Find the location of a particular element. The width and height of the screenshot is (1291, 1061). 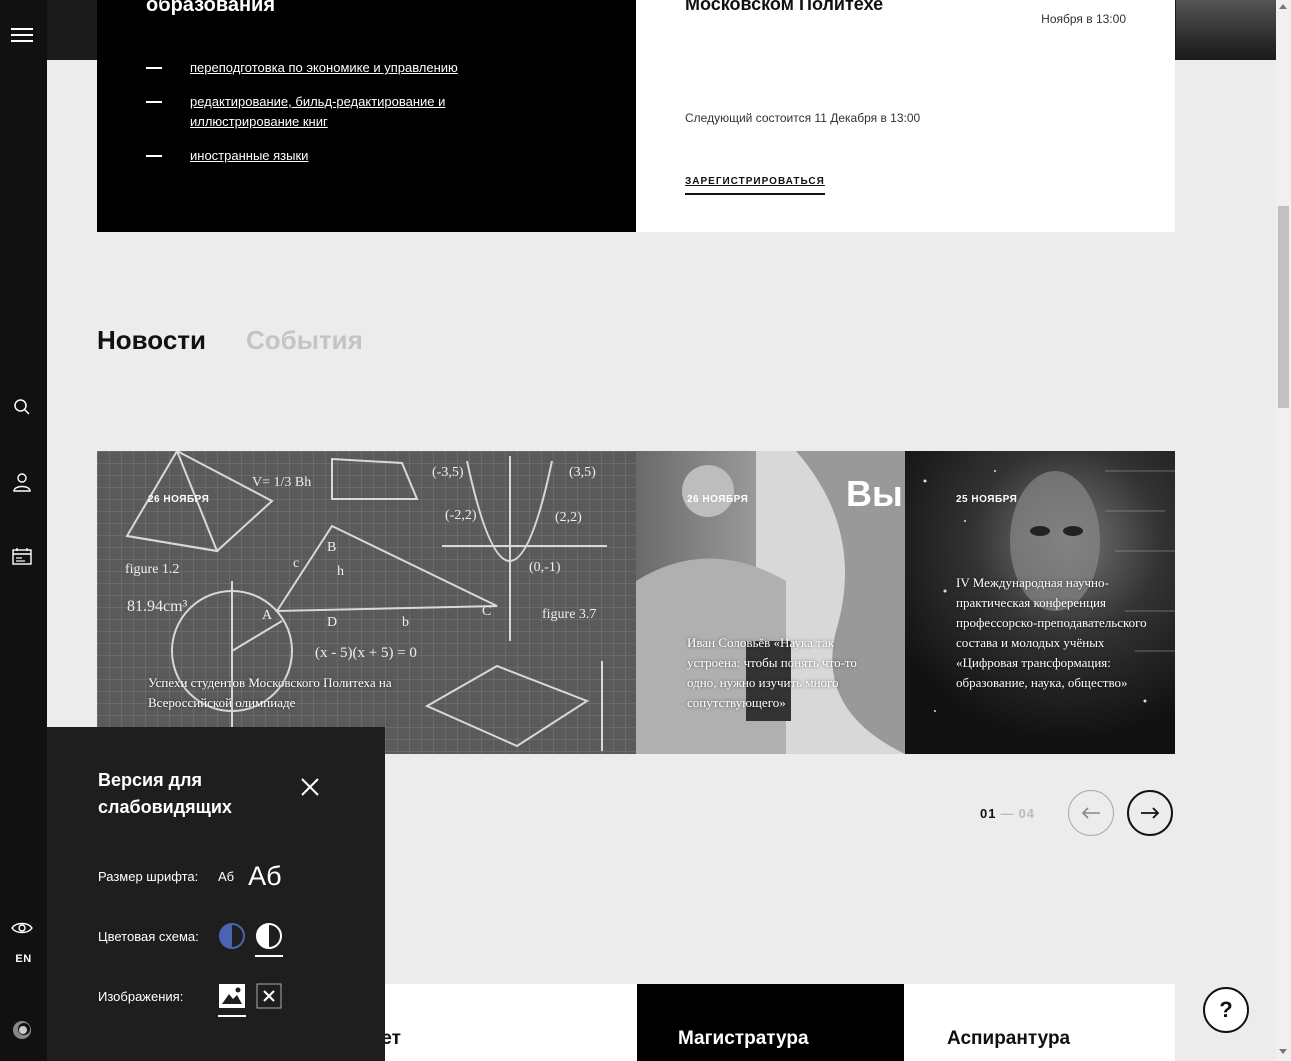

font-size-row: Размер шрифта: Аб Аб is located at coordinates (190, 876).